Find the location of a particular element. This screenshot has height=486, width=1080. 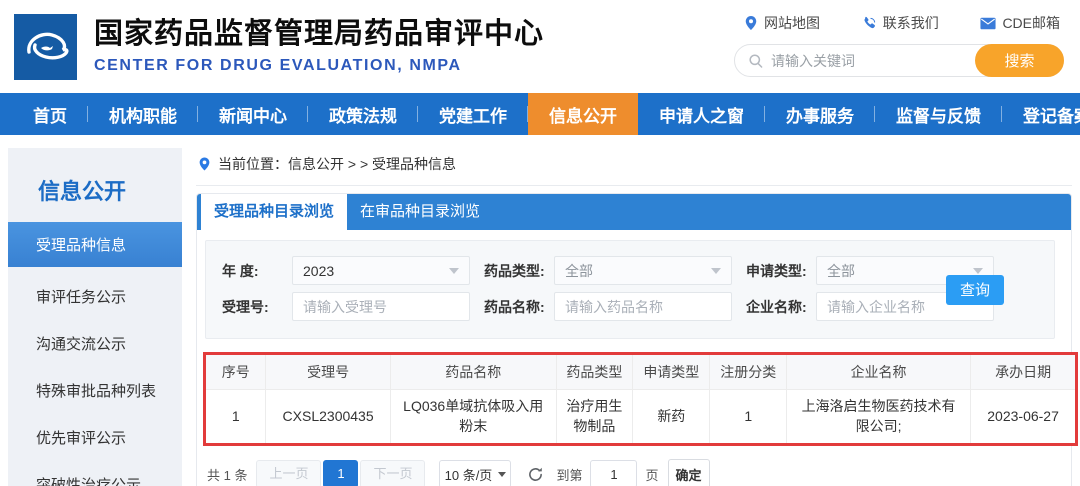

site-title: 国家药品监督管理局药品审评中心 is located at coordinates (319, 34).